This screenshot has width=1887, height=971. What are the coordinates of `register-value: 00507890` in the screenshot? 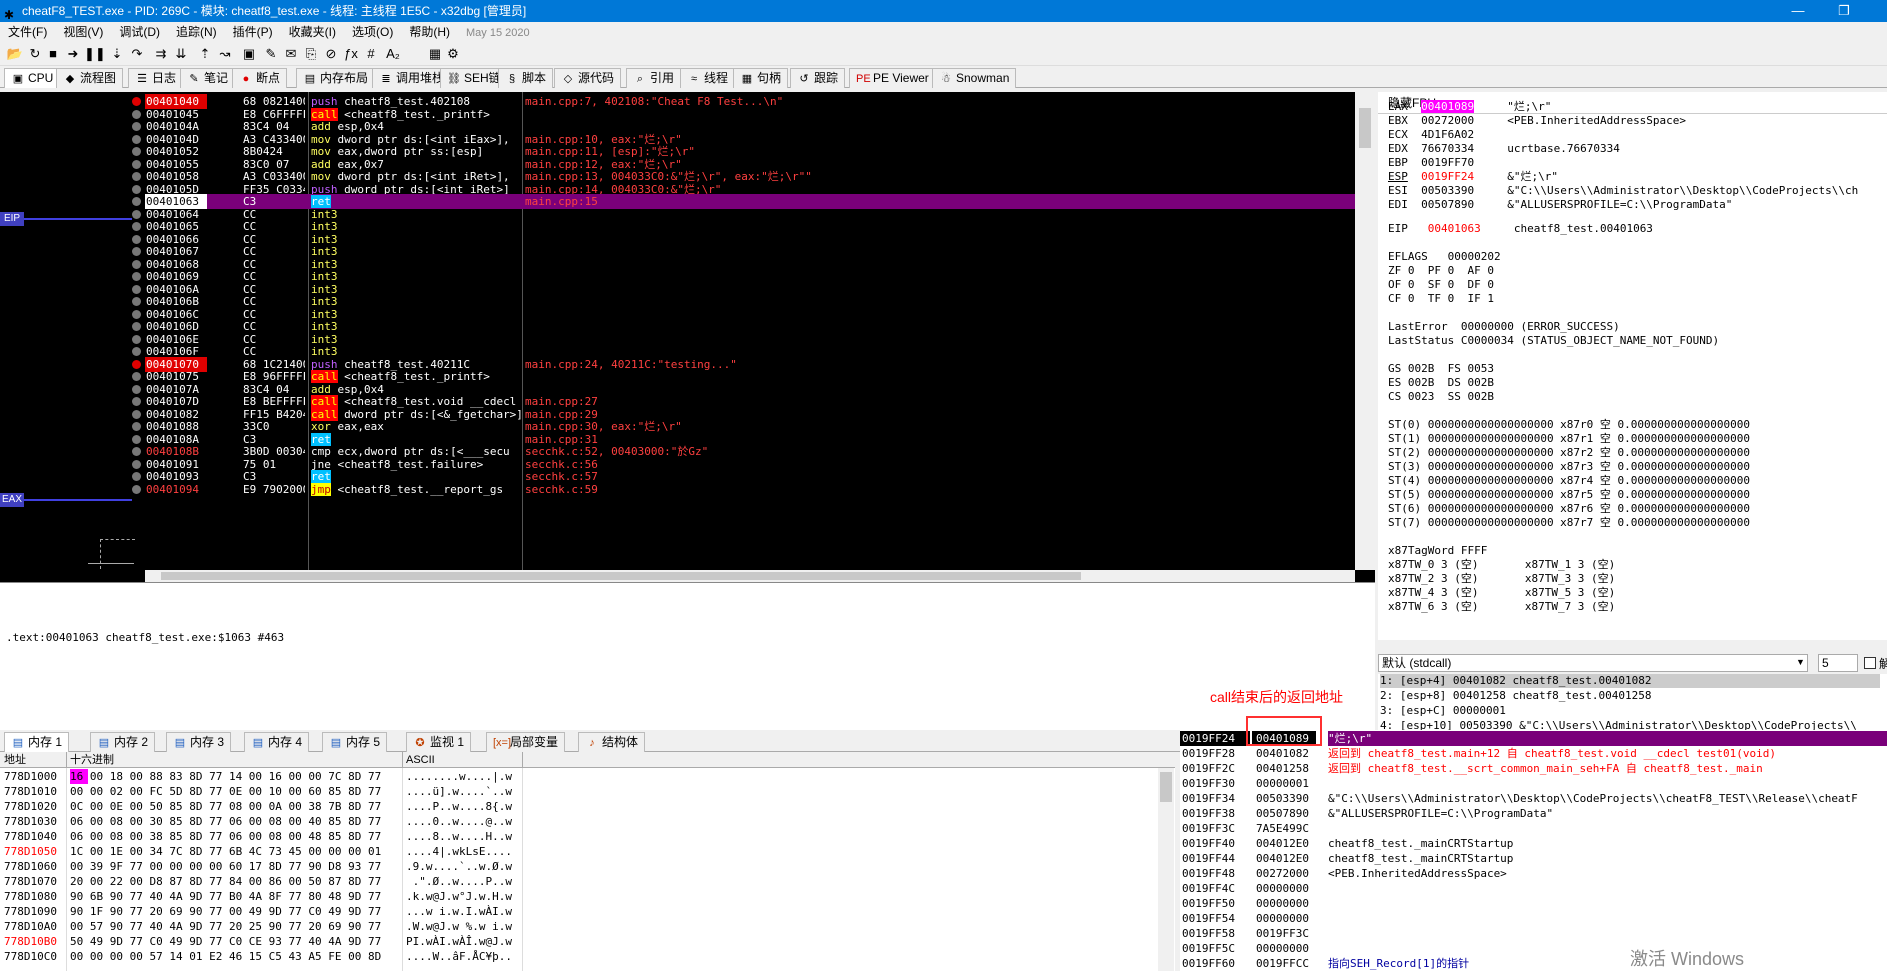 It's located at (1447, 204).